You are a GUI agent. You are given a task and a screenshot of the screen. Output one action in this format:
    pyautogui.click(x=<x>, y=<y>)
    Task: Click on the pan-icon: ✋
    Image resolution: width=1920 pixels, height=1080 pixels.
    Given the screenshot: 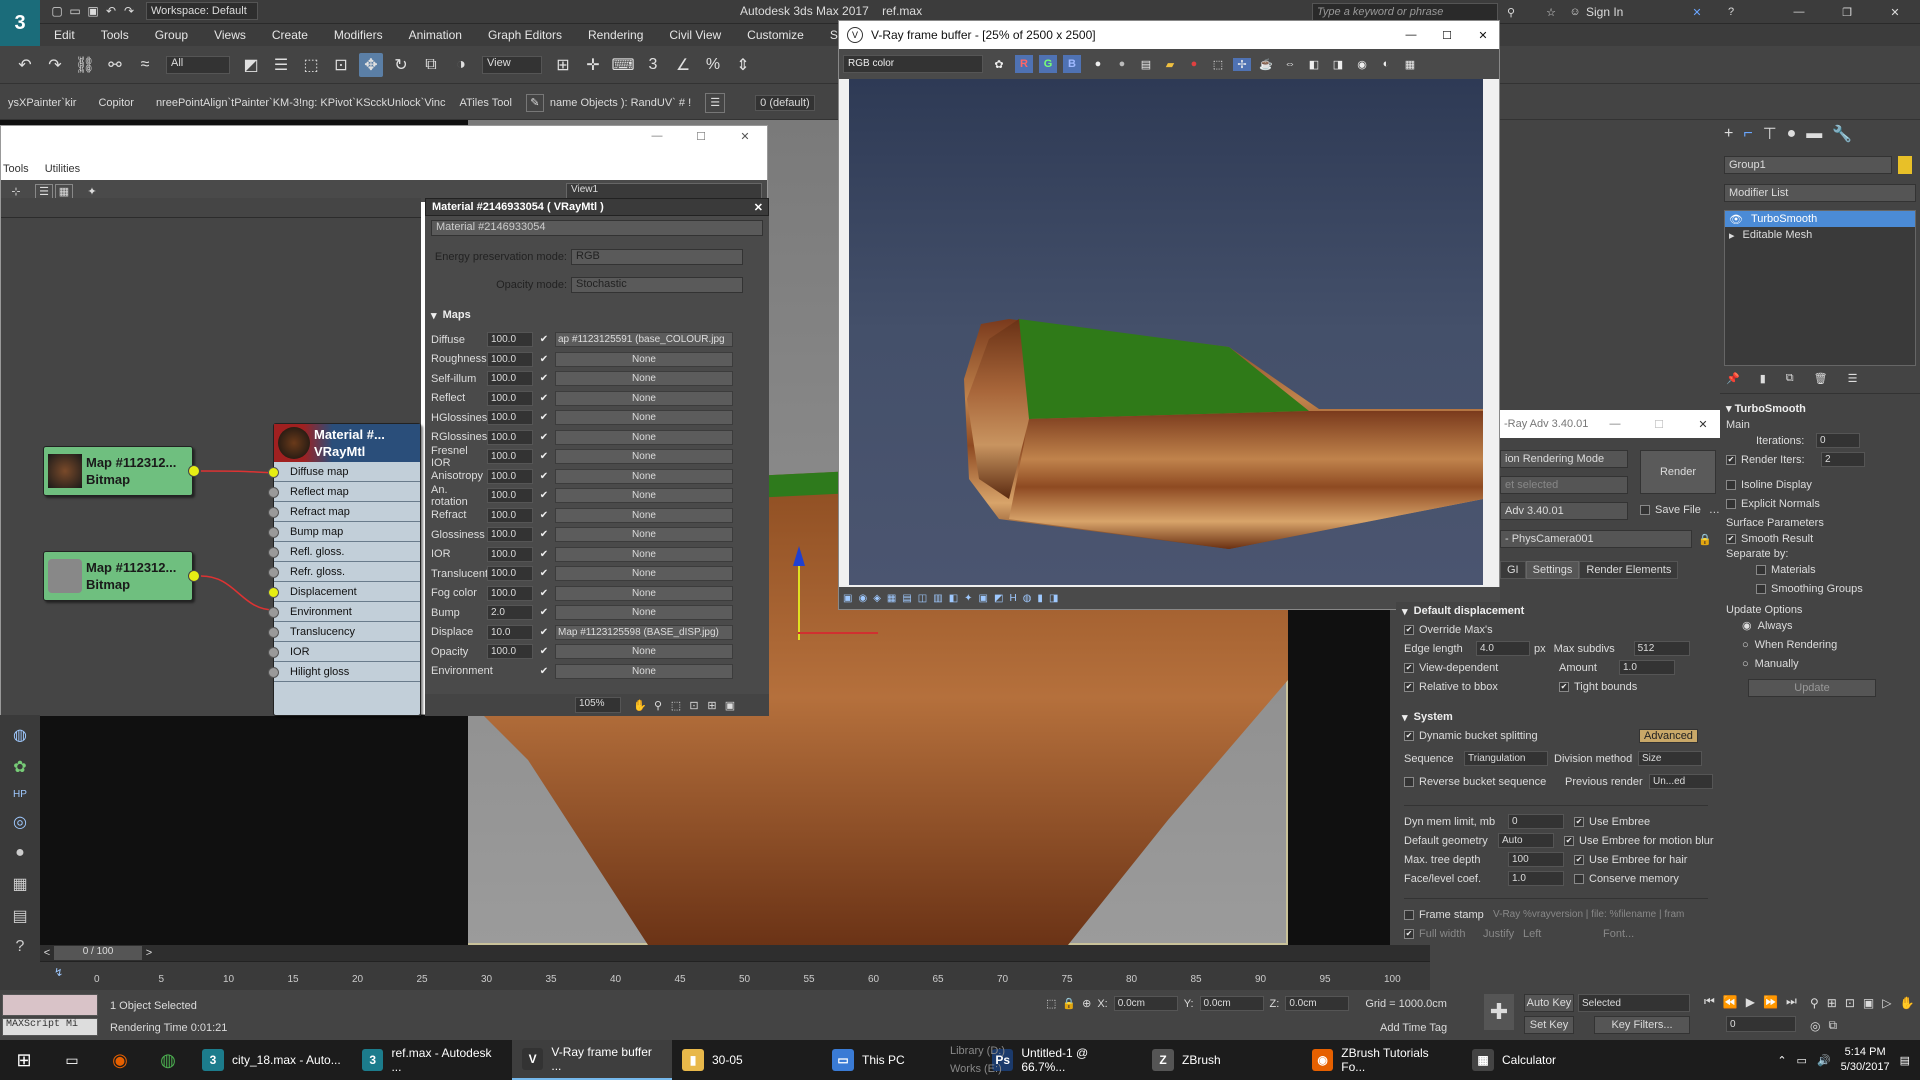 What is the action you would take?
    pyautogui.click(x=640, y=705)
    